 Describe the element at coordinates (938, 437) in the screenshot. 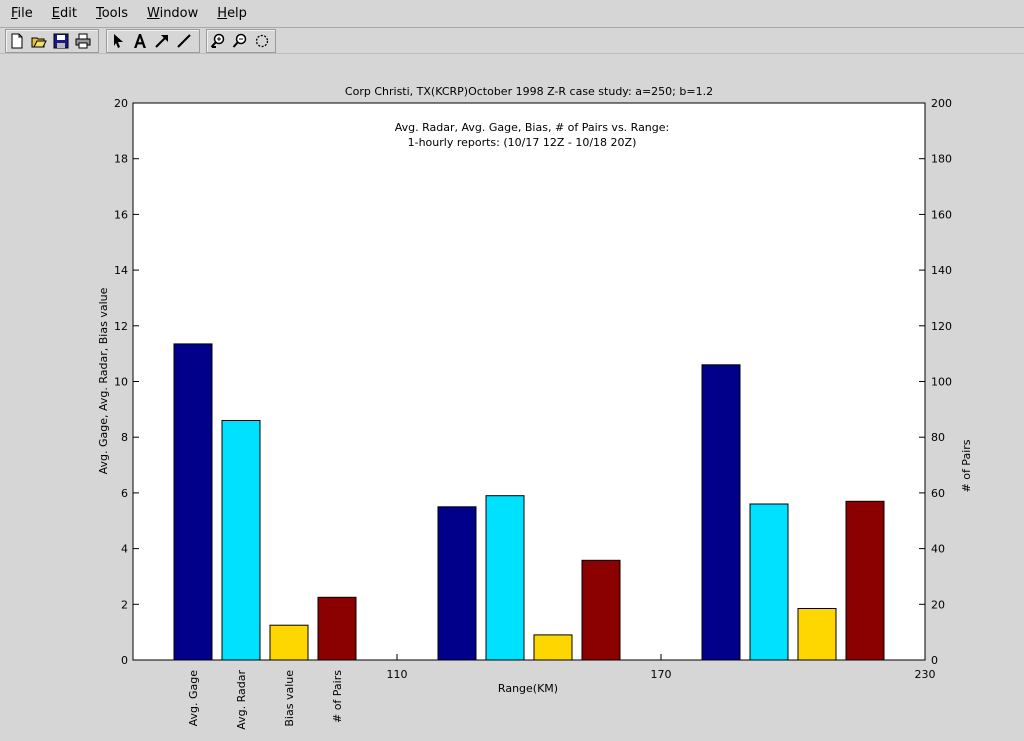

I see `y-right-tick-label: 80` at that location.